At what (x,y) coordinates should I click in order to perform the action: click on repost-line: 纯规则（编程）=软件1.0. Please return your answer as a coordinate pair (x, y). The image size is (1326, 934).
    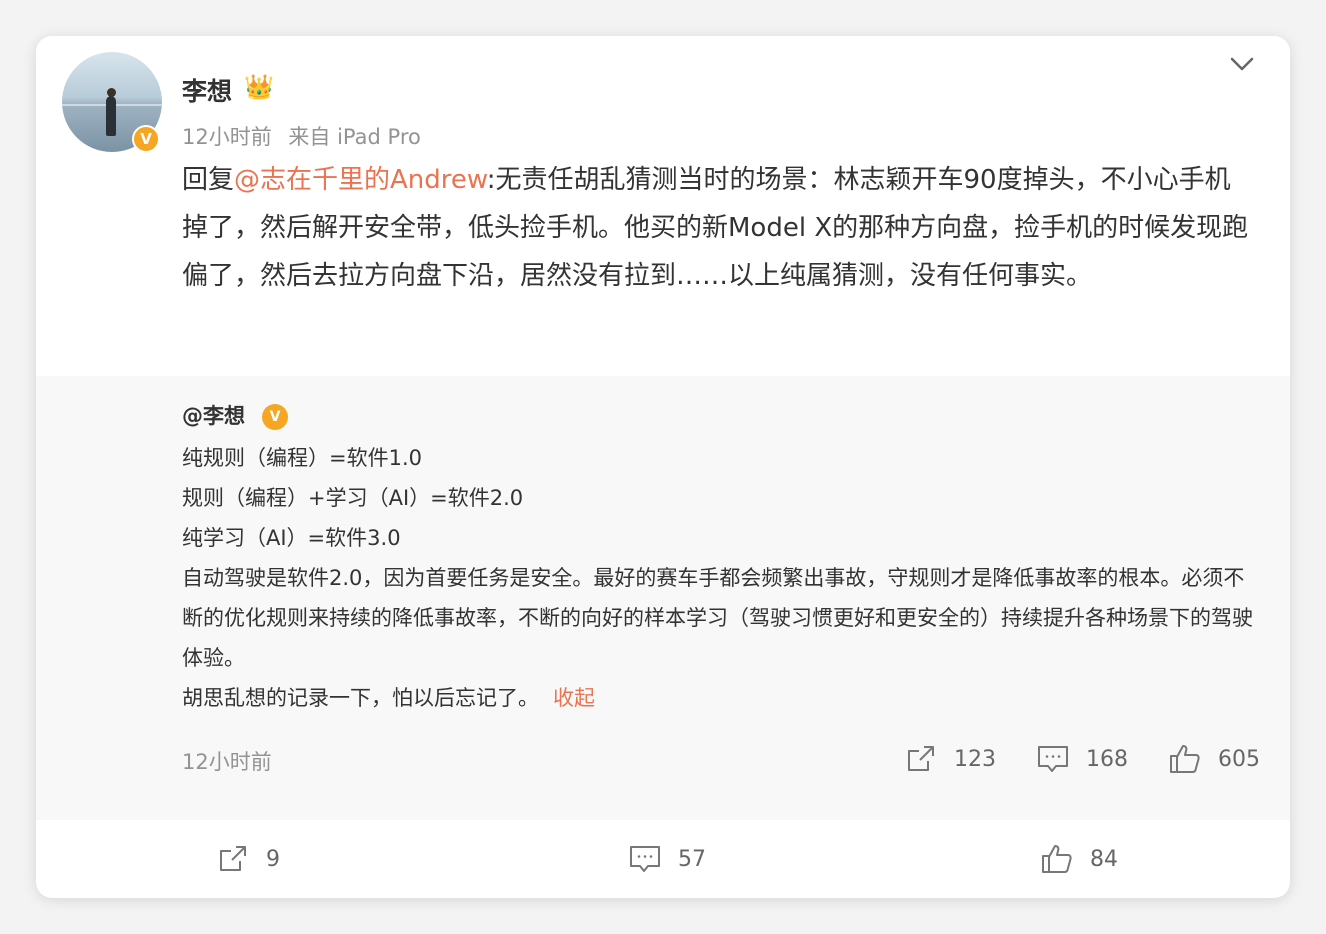
    Looking at the image, I should click on (302, 458).